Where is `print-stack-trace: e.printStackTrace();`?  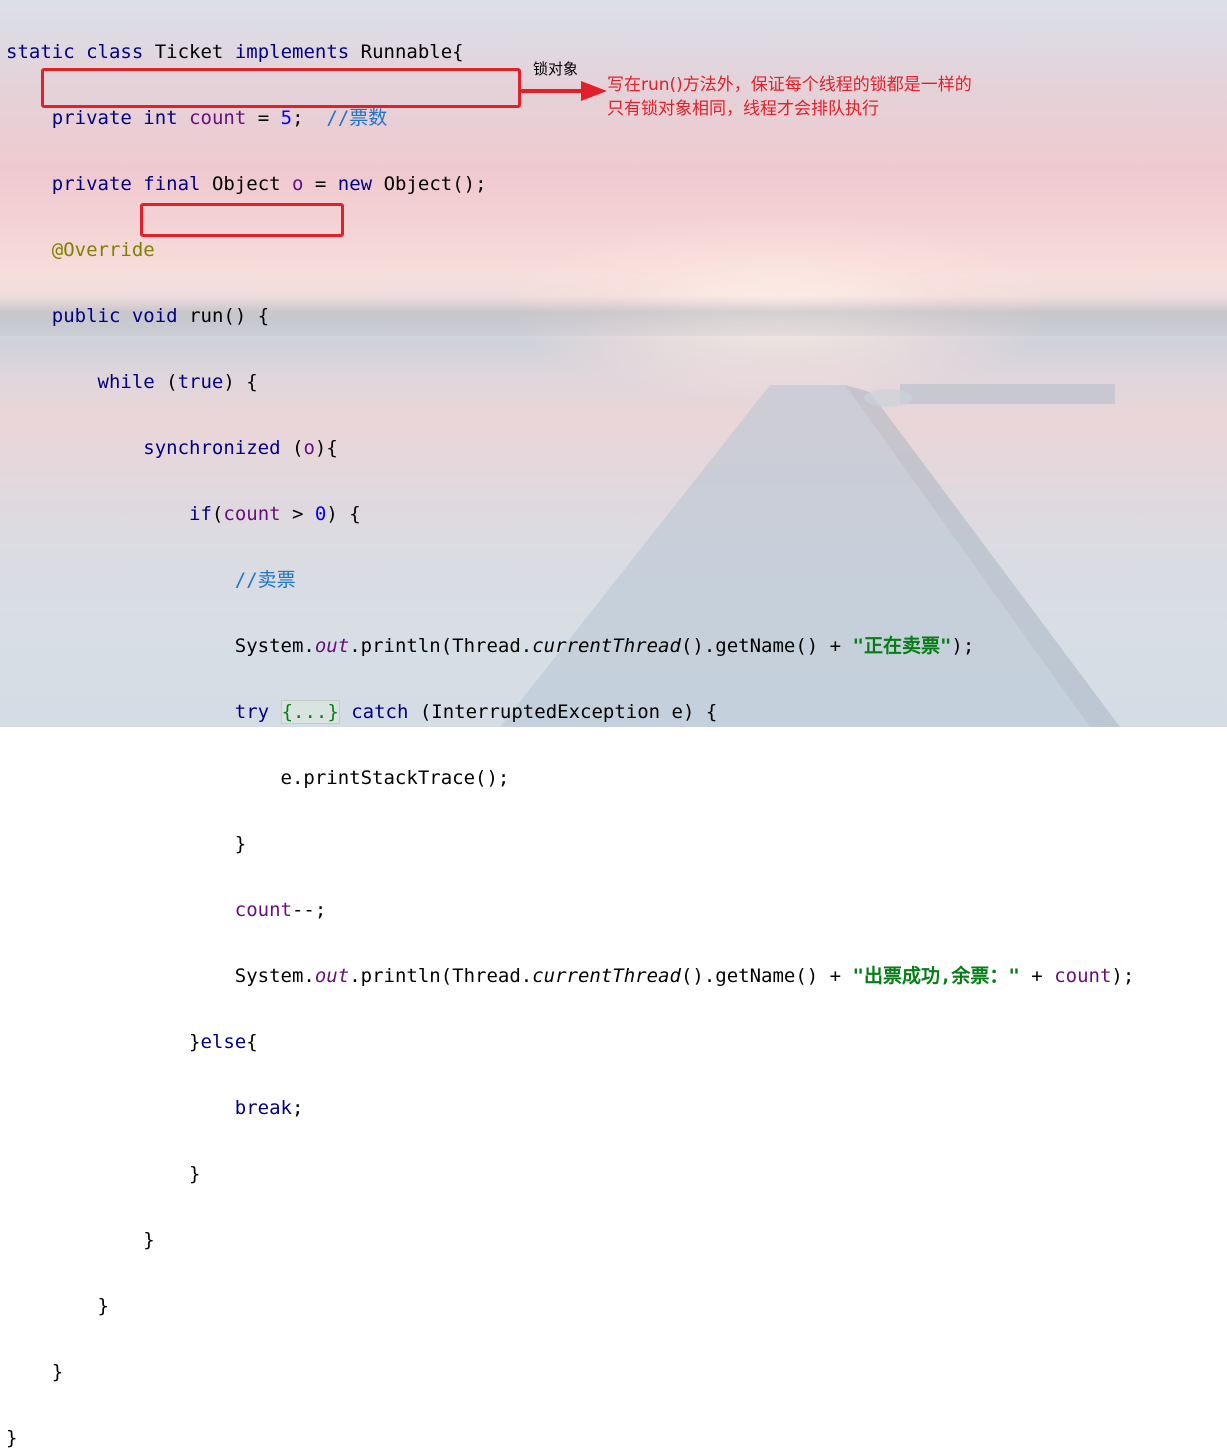 print-stack-trace: e.printStackTrace(); is located at coordinates (395, 778).